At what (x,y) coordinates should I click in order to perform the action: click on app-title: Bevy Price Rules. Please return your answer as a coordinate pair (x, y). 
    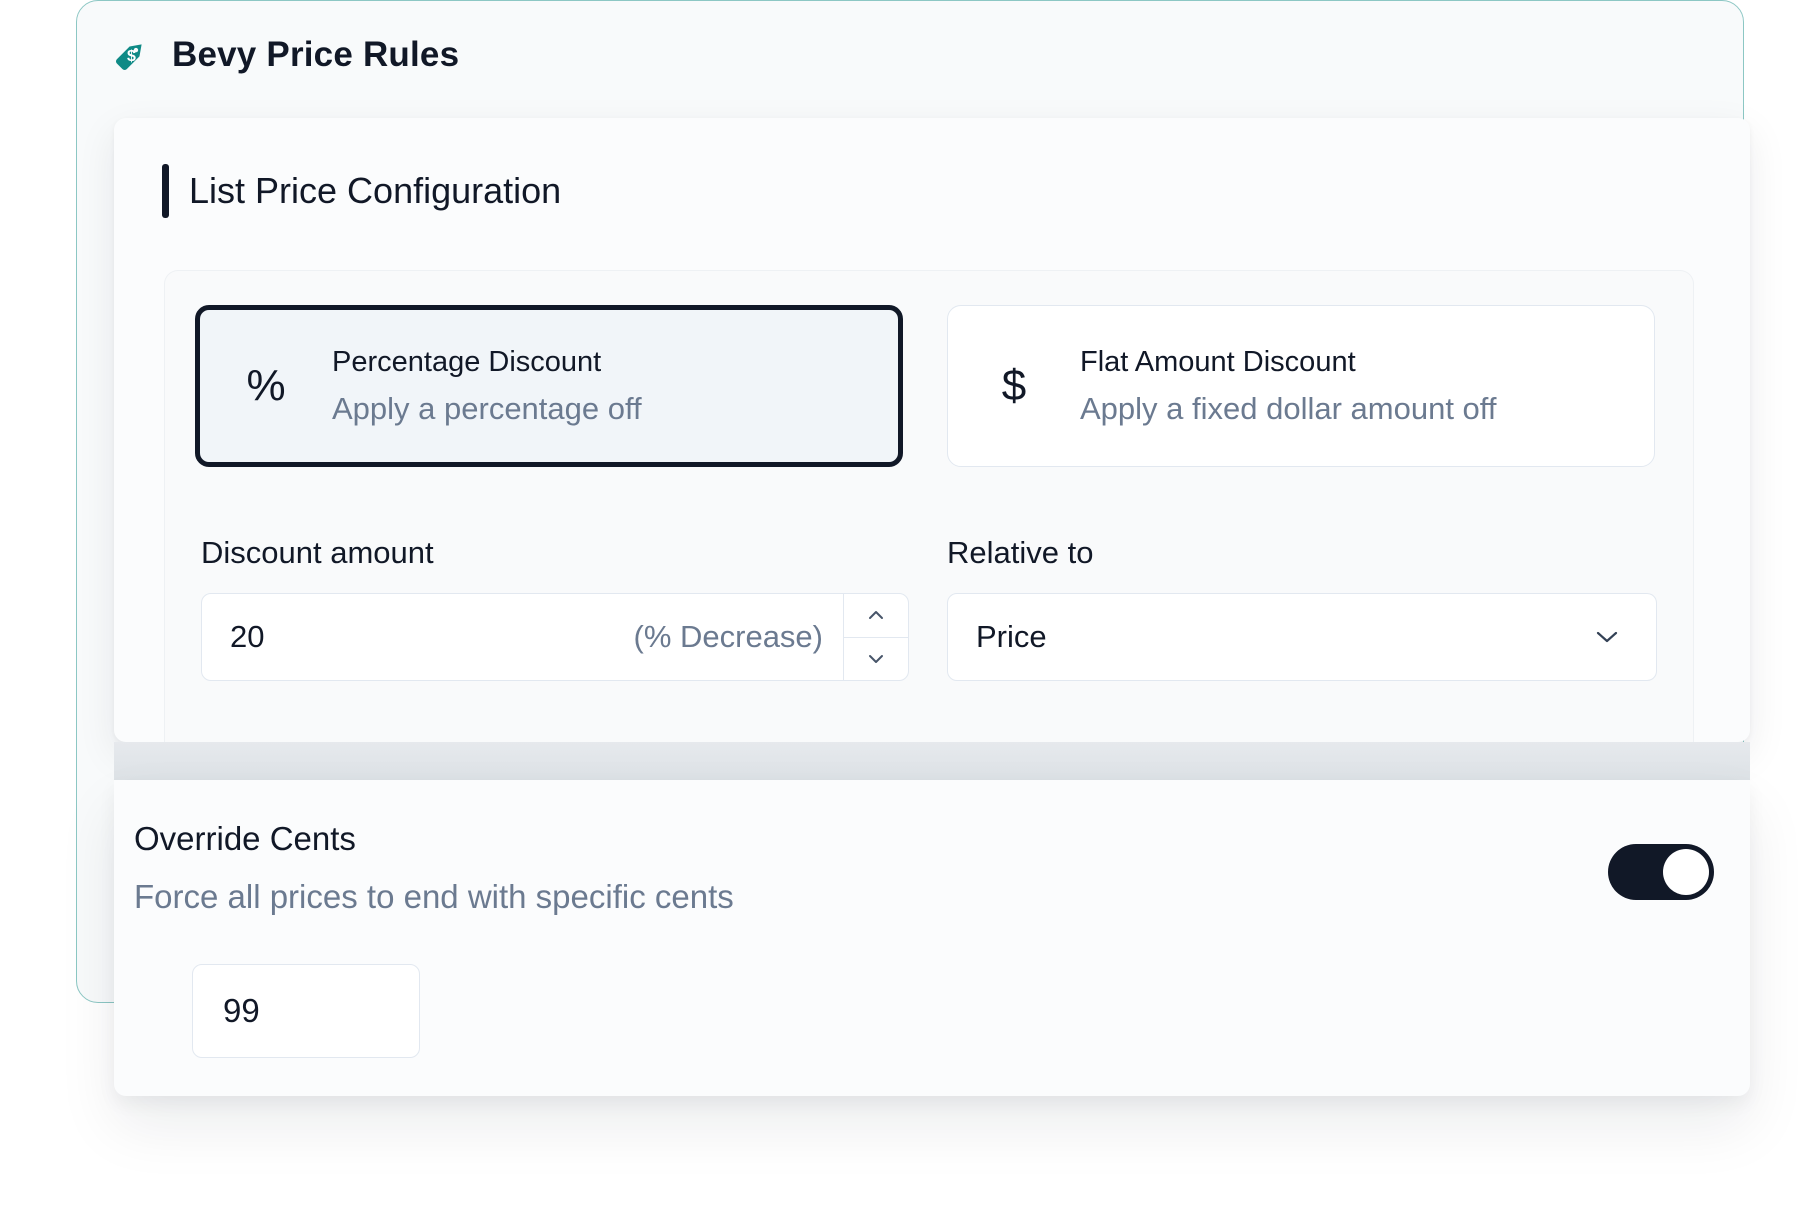
    Looking at the image, I should click on (316, 54).